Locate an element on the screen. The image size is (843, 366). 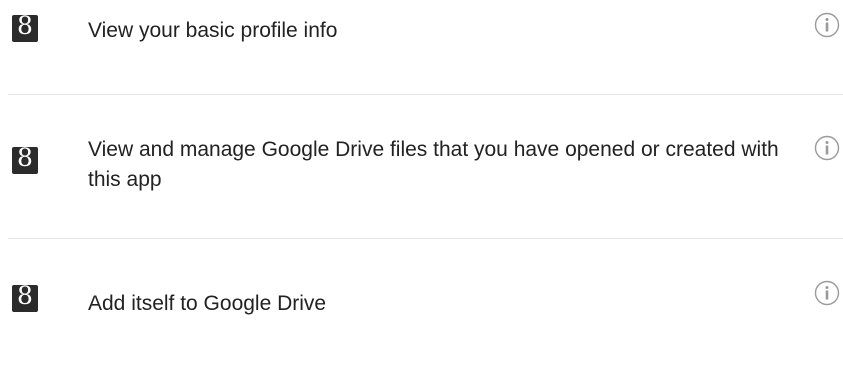
permission-text: View your basic profile info is located at coordinates (213, 30).